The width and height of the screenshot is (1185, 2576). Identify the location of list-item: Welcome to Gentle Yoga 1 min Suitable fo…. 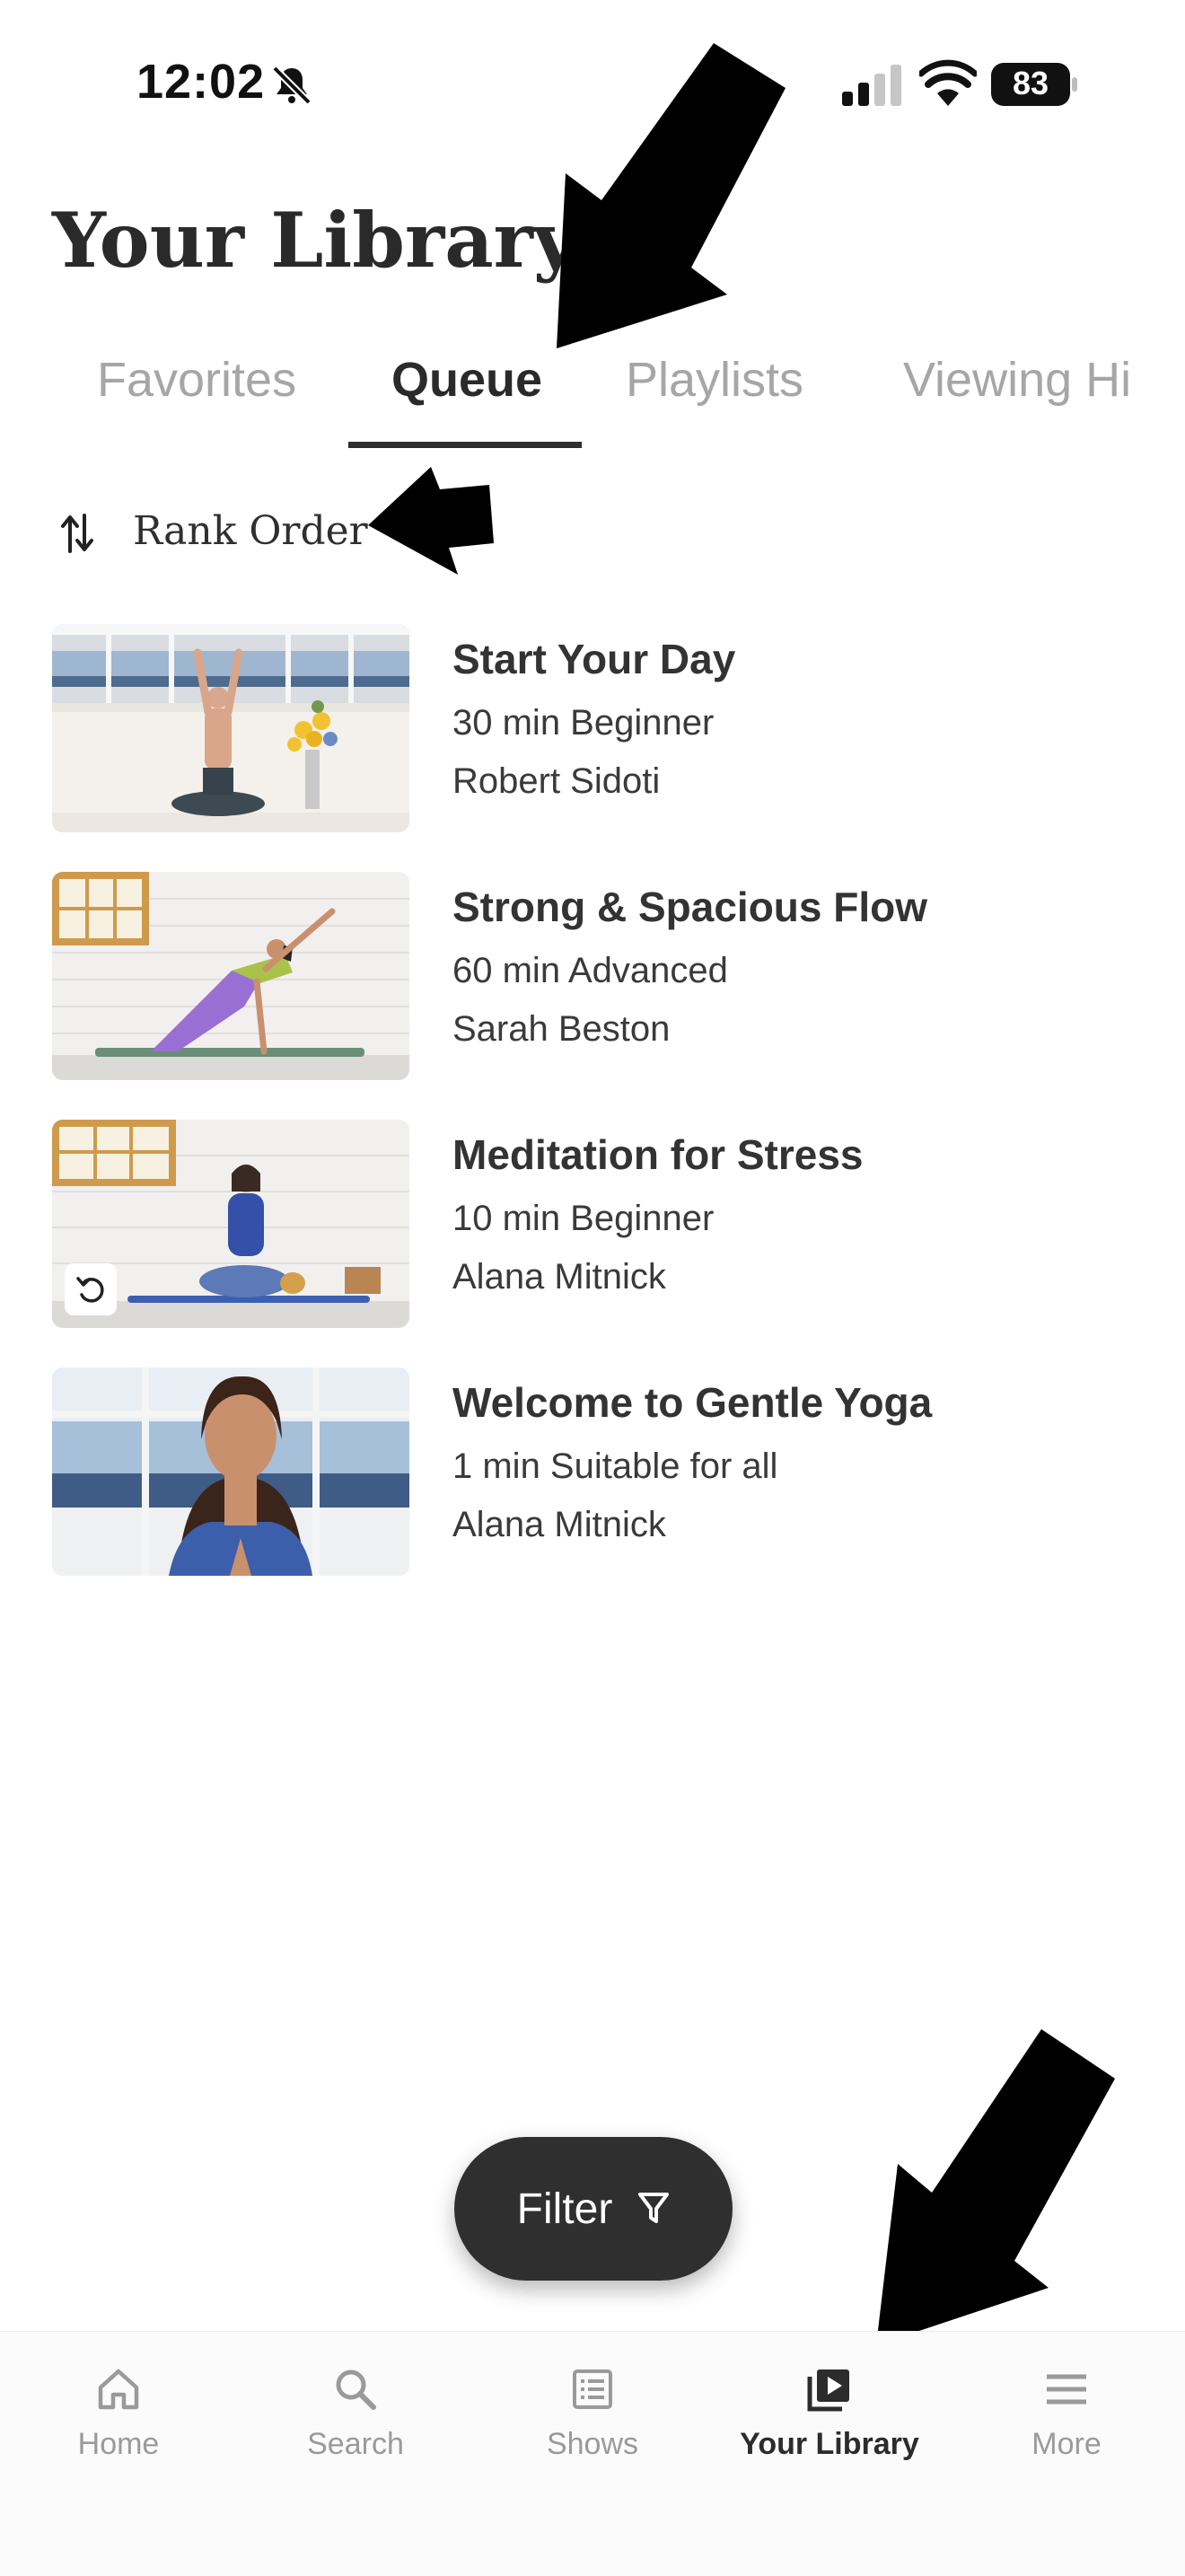
(595, 1471).